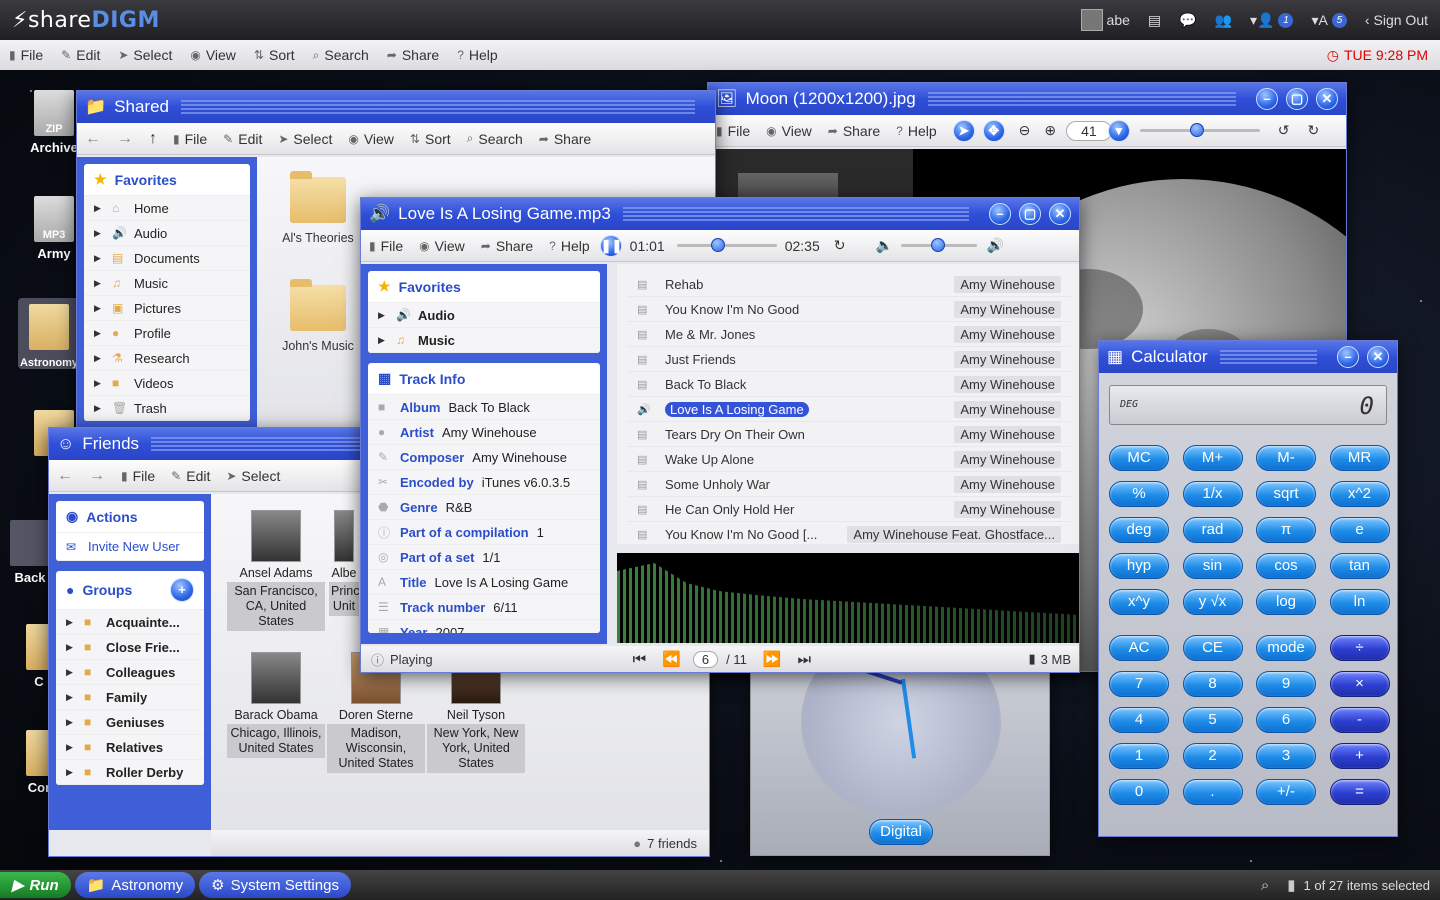 The height and width of the screenshot is (900, 1440). I want to click on calc-key: deg, so click(1139, 530).